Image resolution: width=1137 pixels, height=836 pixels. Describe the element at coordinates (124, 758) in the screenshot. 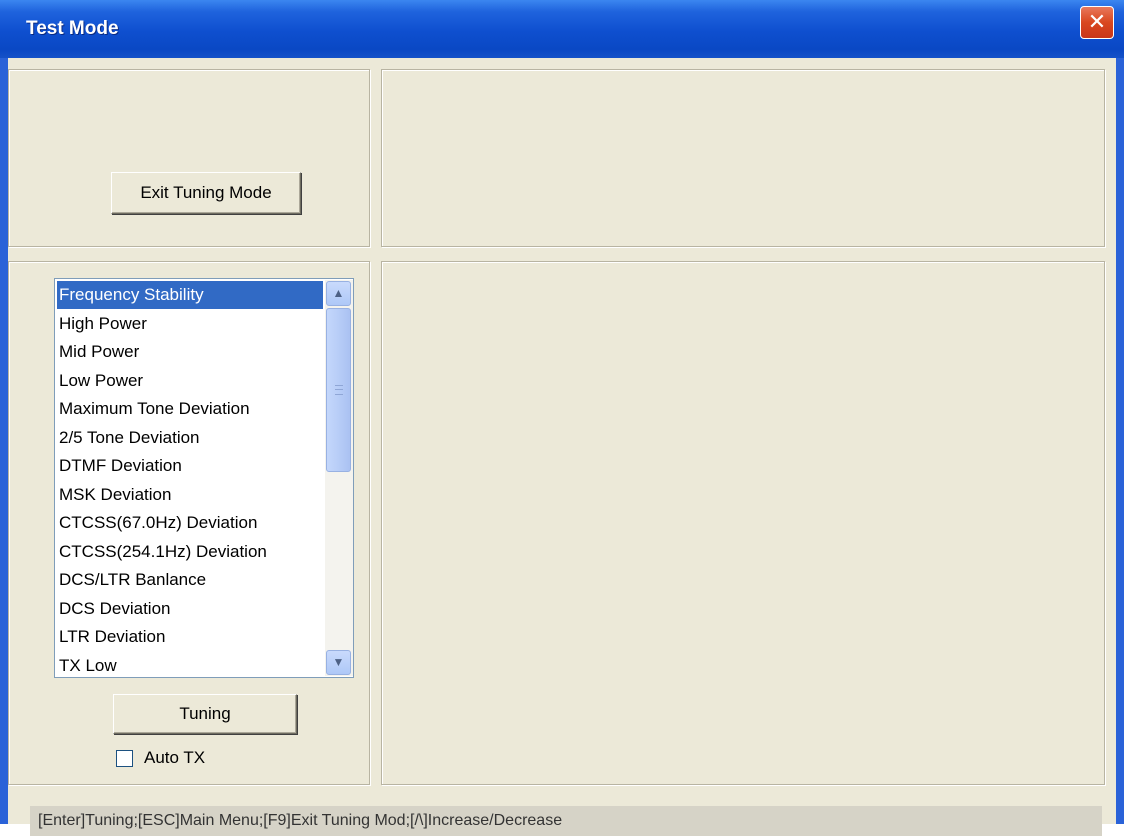

I see `auto-tx-checkbox` at that location.